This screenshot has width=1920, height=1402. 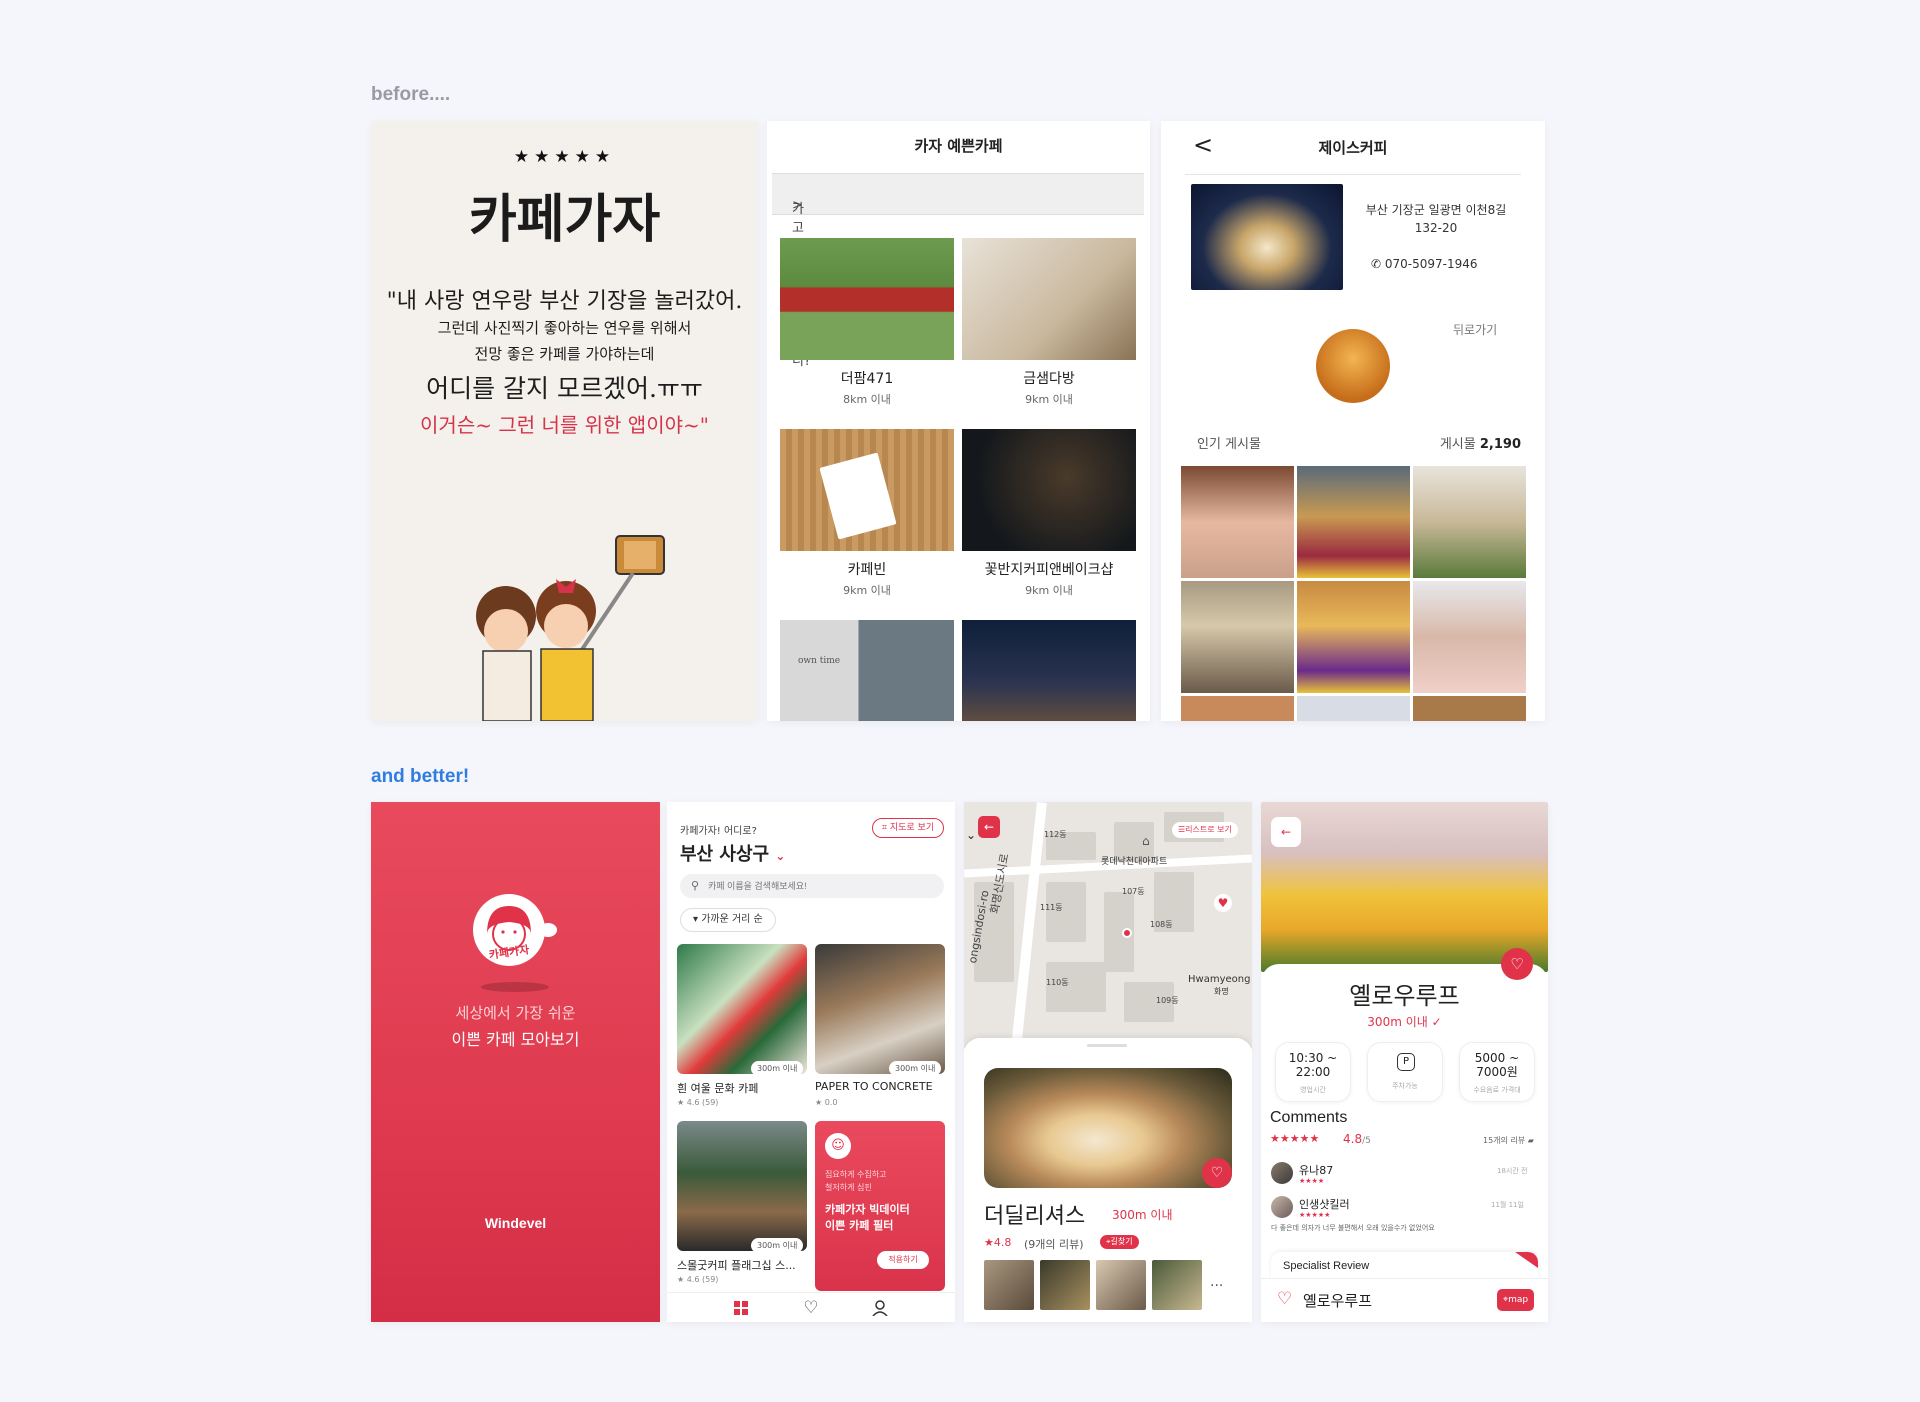 I want to click on app-logo: 카페가자, so click(x=509, y=930).